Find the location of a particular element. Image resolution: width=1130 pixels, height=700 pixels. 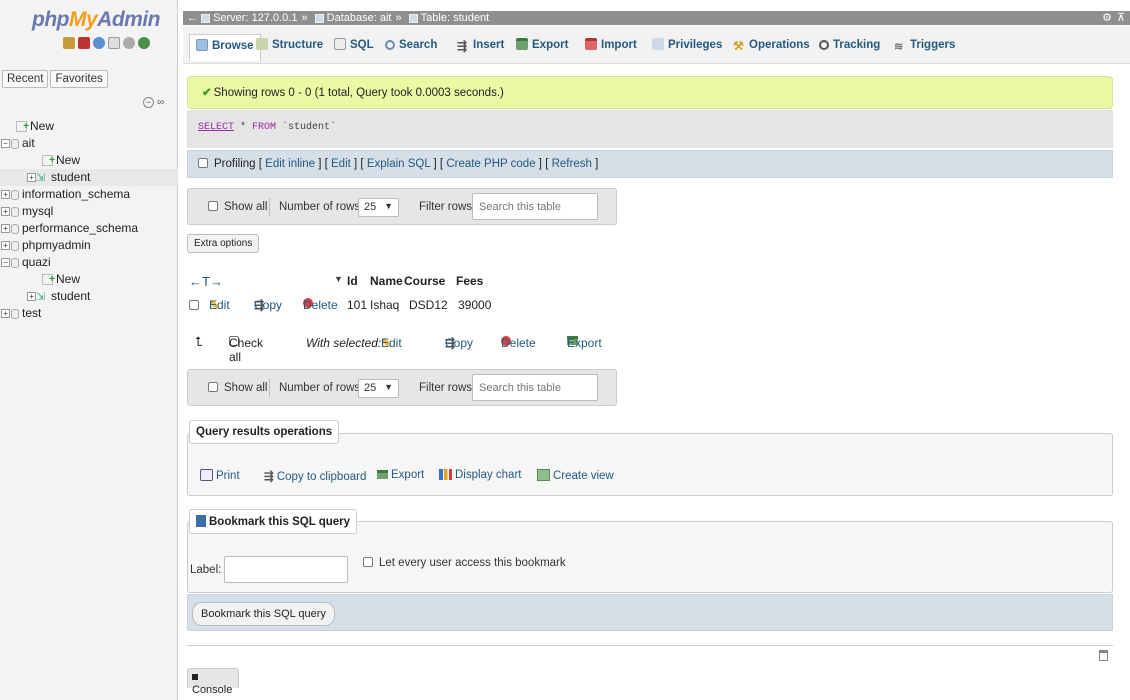

sql-query-display: SELECT * FROM `student` is located at coordinates (650, 129).